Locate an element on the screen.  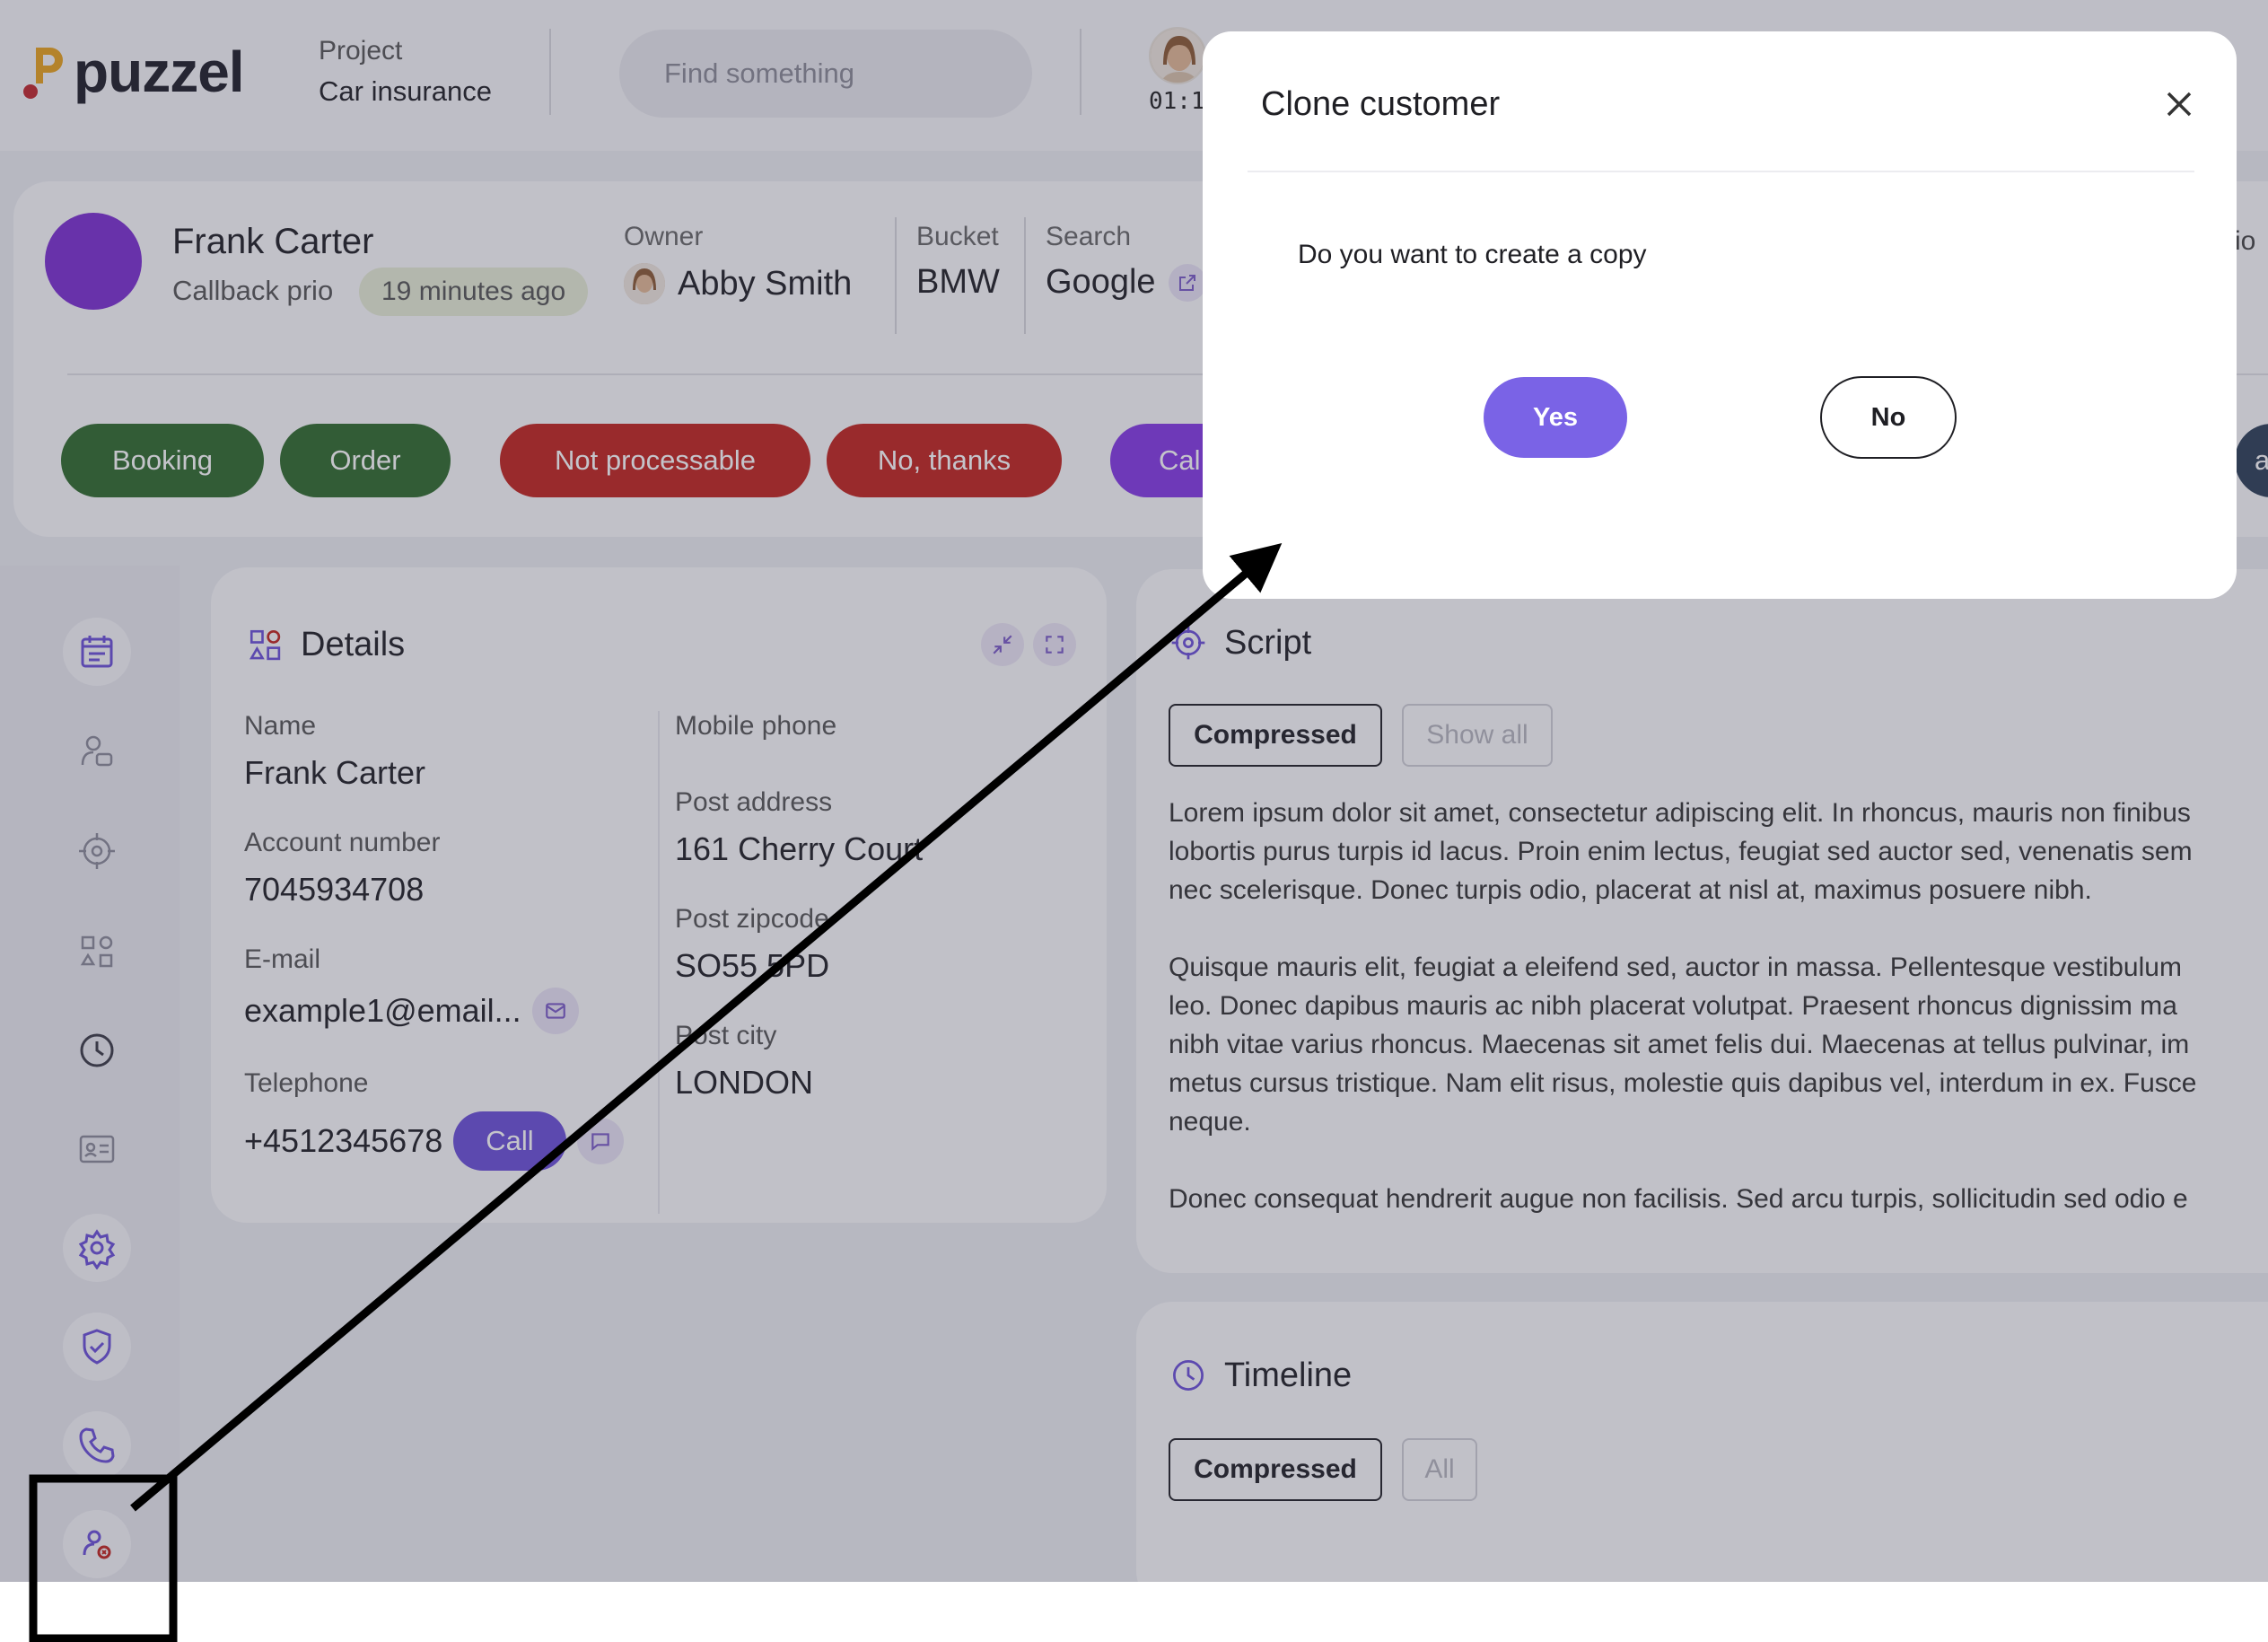
dialog-divider is located at coordinates (1721, 171).